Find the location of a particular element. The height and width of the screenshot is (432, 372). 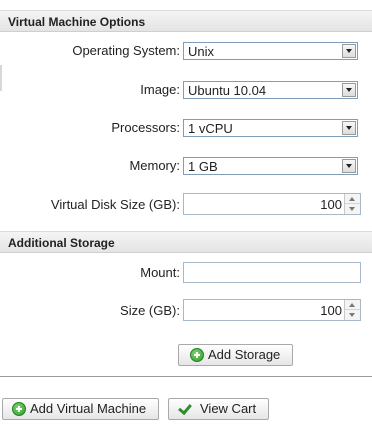

left-edge-marker is located at coordinates (1, 78).